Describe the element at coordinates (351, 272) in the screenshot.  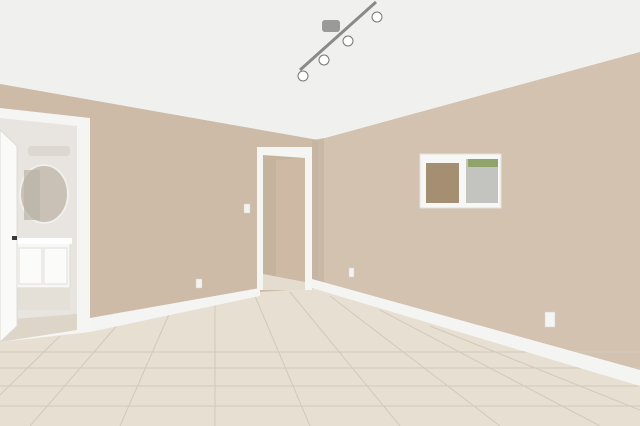
I see `wall-outlet-right` at that location.